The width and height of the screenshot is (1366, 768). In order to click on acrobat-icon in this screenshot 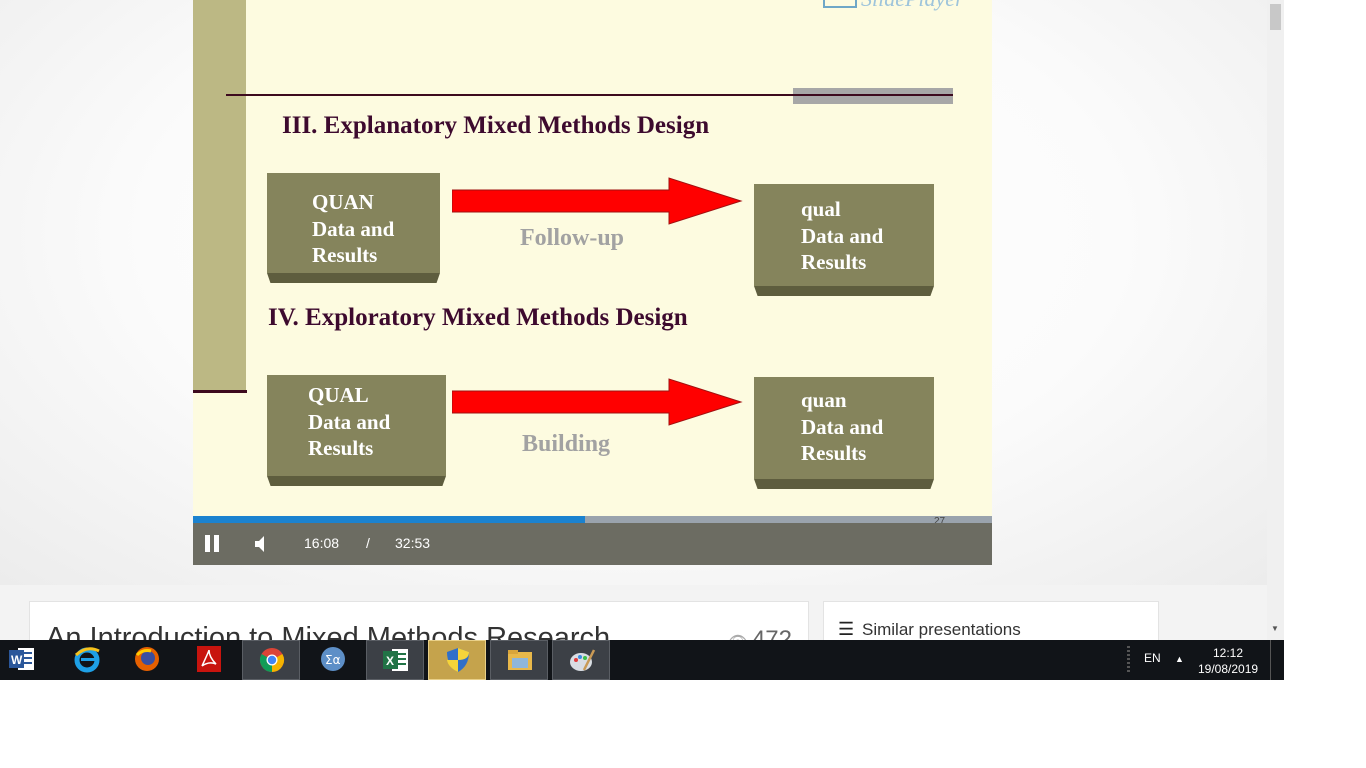, I will do `click(209, 659)`.